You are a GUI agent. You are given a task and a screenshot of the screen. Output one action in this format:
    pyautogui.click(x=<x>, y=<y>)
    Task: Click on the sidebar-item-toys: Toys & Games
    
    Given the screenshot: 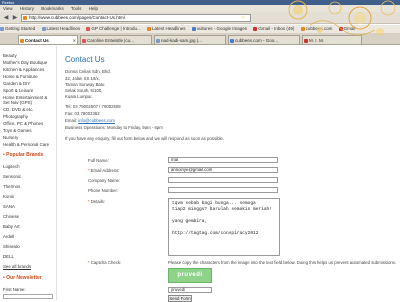 What is the action you would take?
    pyautogui.click(x=17, y=130)
    